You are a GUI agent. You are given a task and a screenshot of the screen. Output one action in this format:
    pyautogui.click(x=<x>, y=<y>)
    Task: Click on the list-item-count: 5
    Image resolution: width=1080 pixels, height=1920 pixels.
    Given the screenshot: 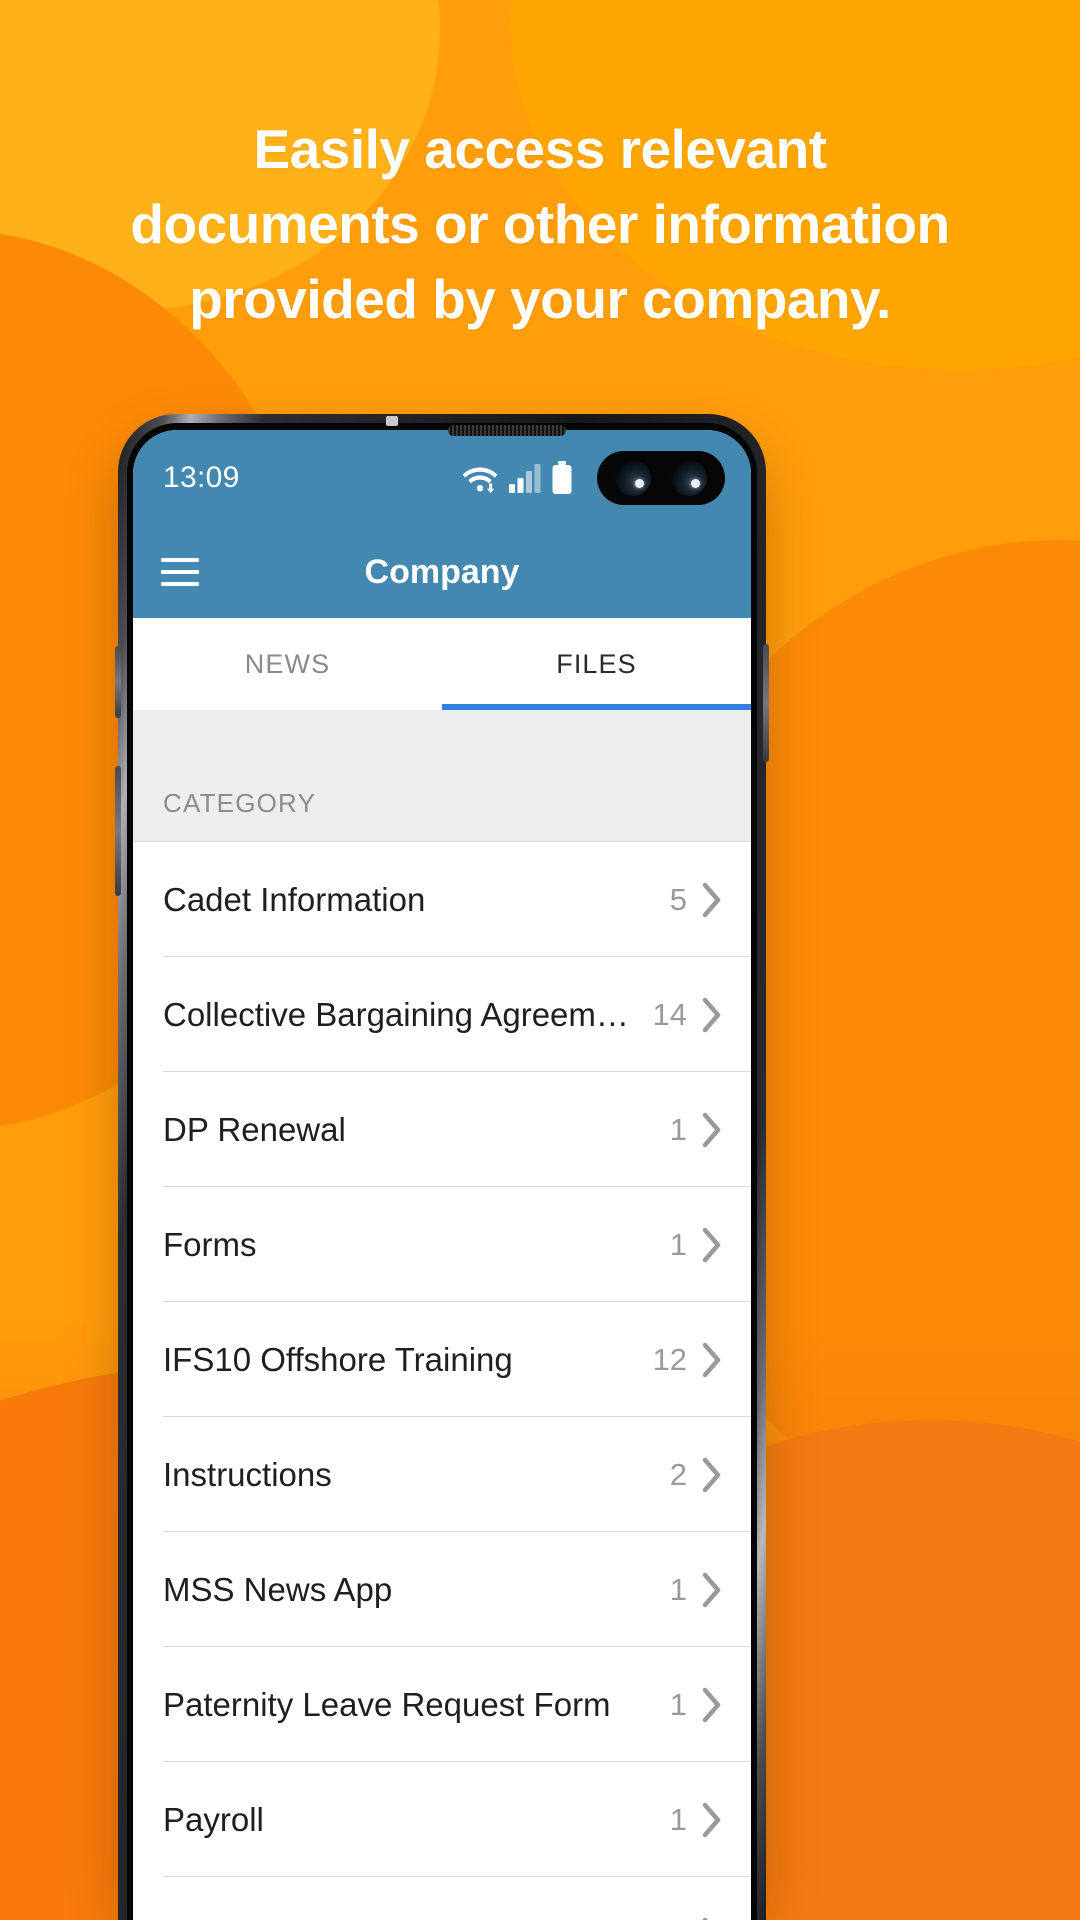 What is the action you would take?
    pyautogui.click(x=678, y=899)
    